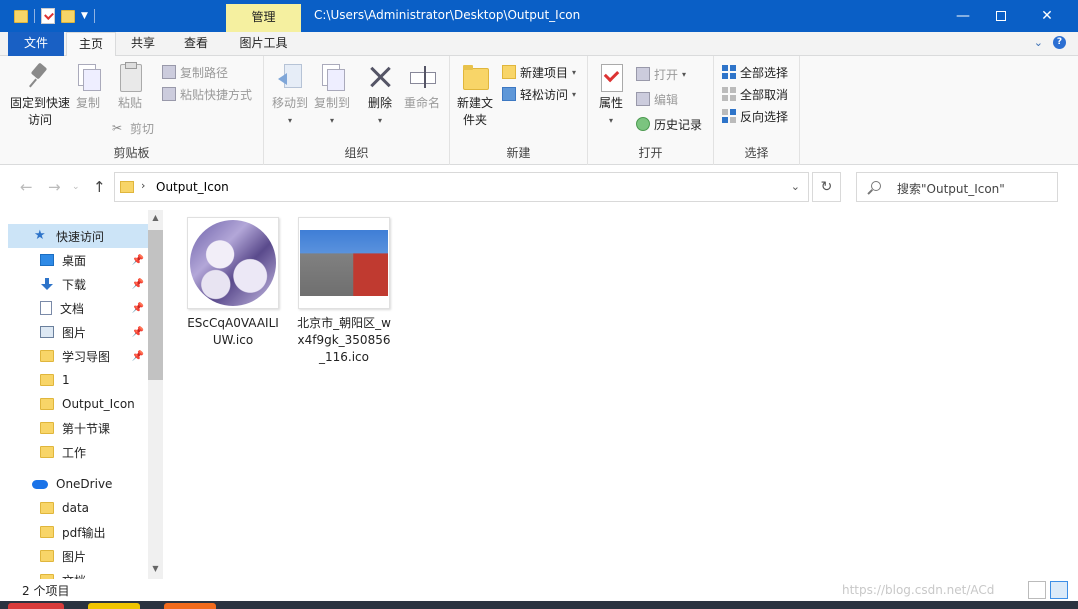 This screenshot has width=1078, height=609. What do you see at coordinates (26, 187) in the screenshot?
I see `back-button: ←` at bounding box center [26, 187].